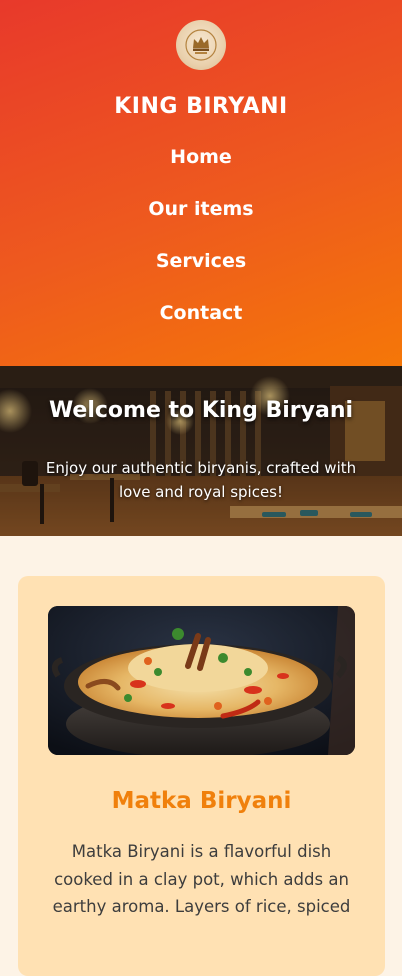 Image resolution: width=402 pixels, height=976 pixels. I want to click on brand-name: KING BIRYANI, so click(201, 106).